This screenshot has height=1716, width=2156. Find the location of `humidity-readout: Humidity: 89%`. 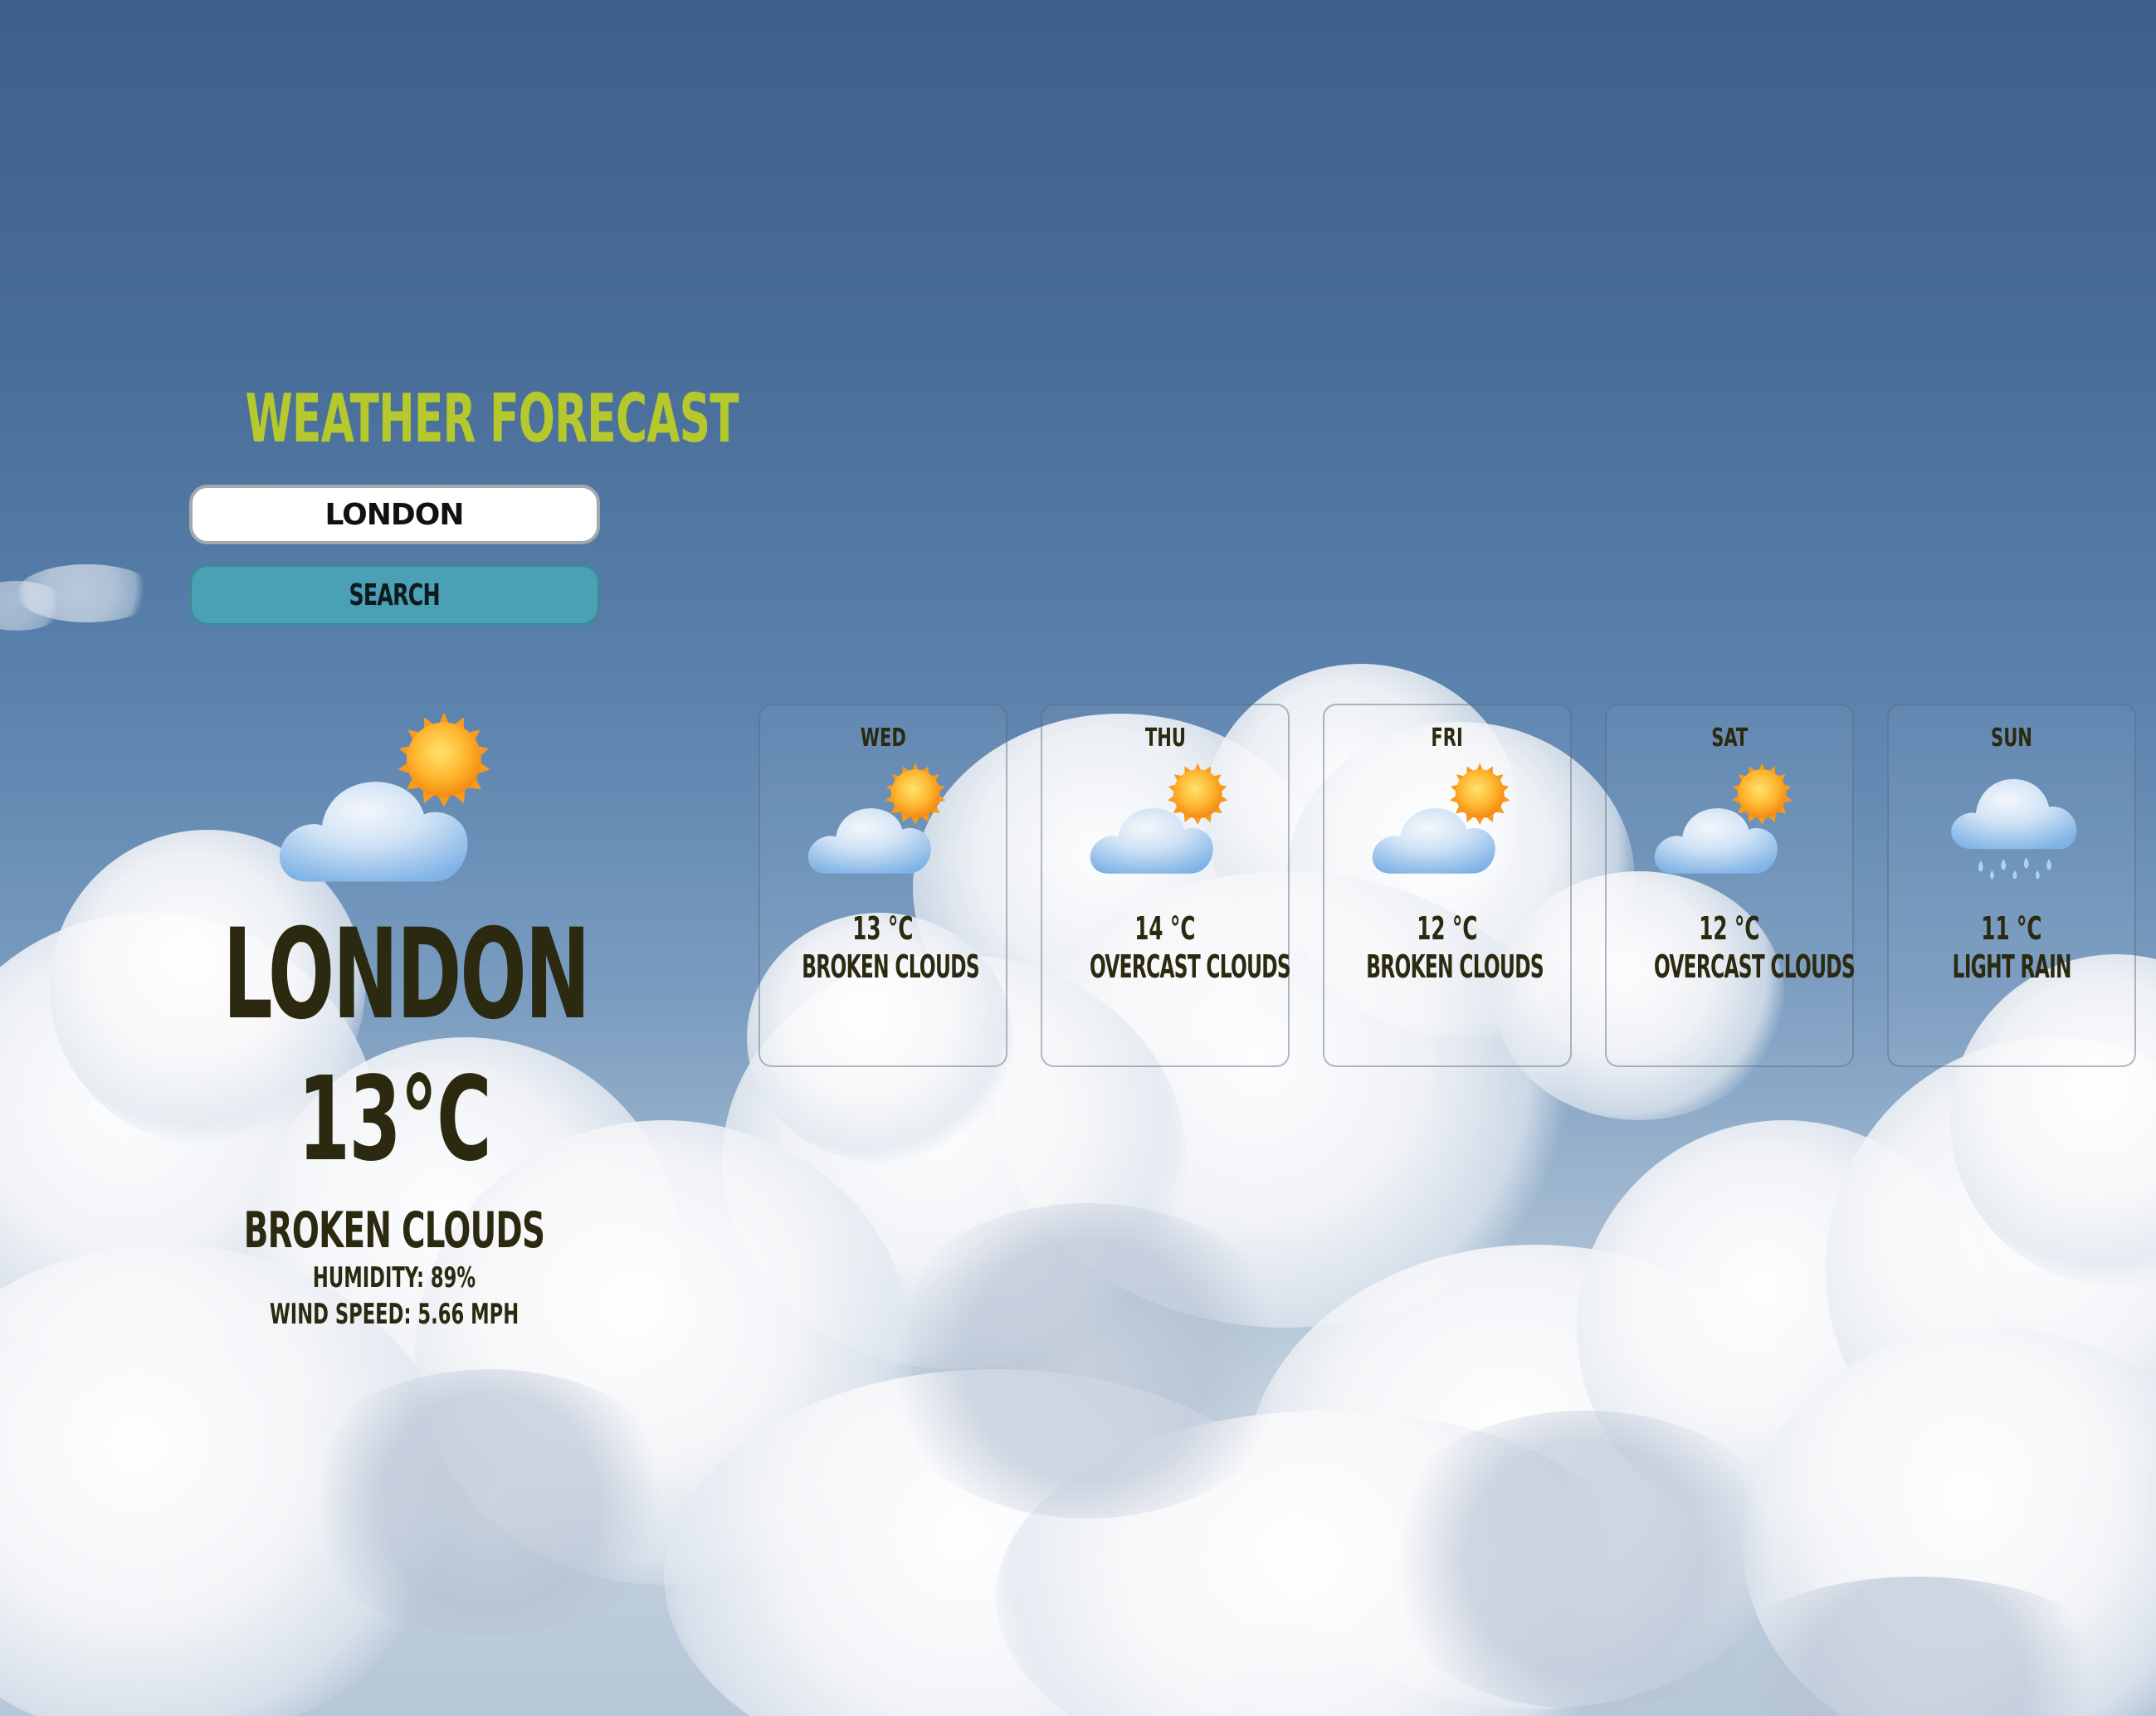

humidity-readout: Humidity: 89% is located at coordinates (394, 1277).